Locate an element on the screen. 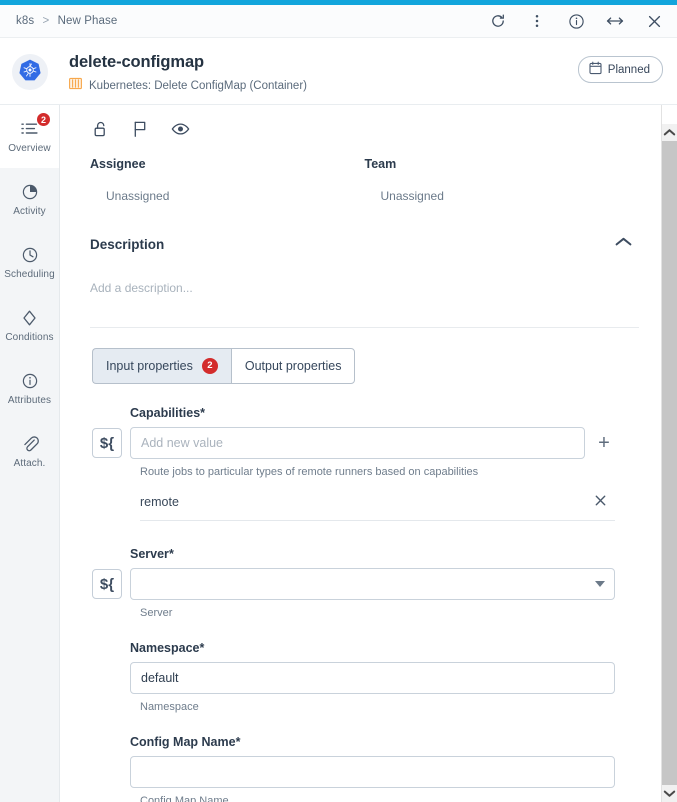  scroll-down-button is located at coordinates (669, 793).